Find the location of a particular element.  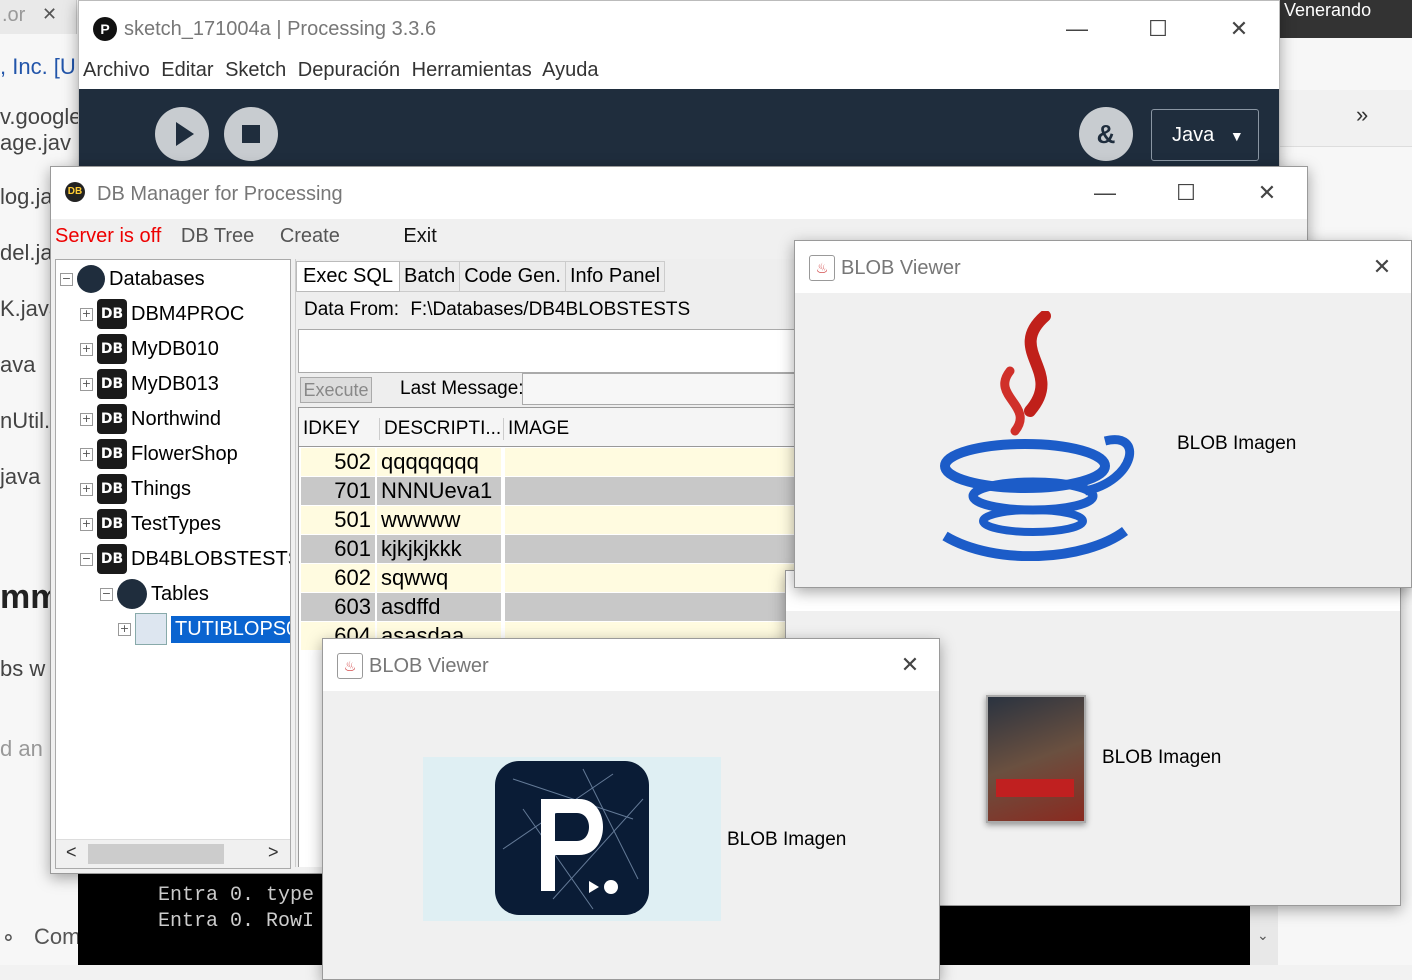

tree-item-dbm4proc: + DB DBM4PROC is located at coordinates (162, 314).